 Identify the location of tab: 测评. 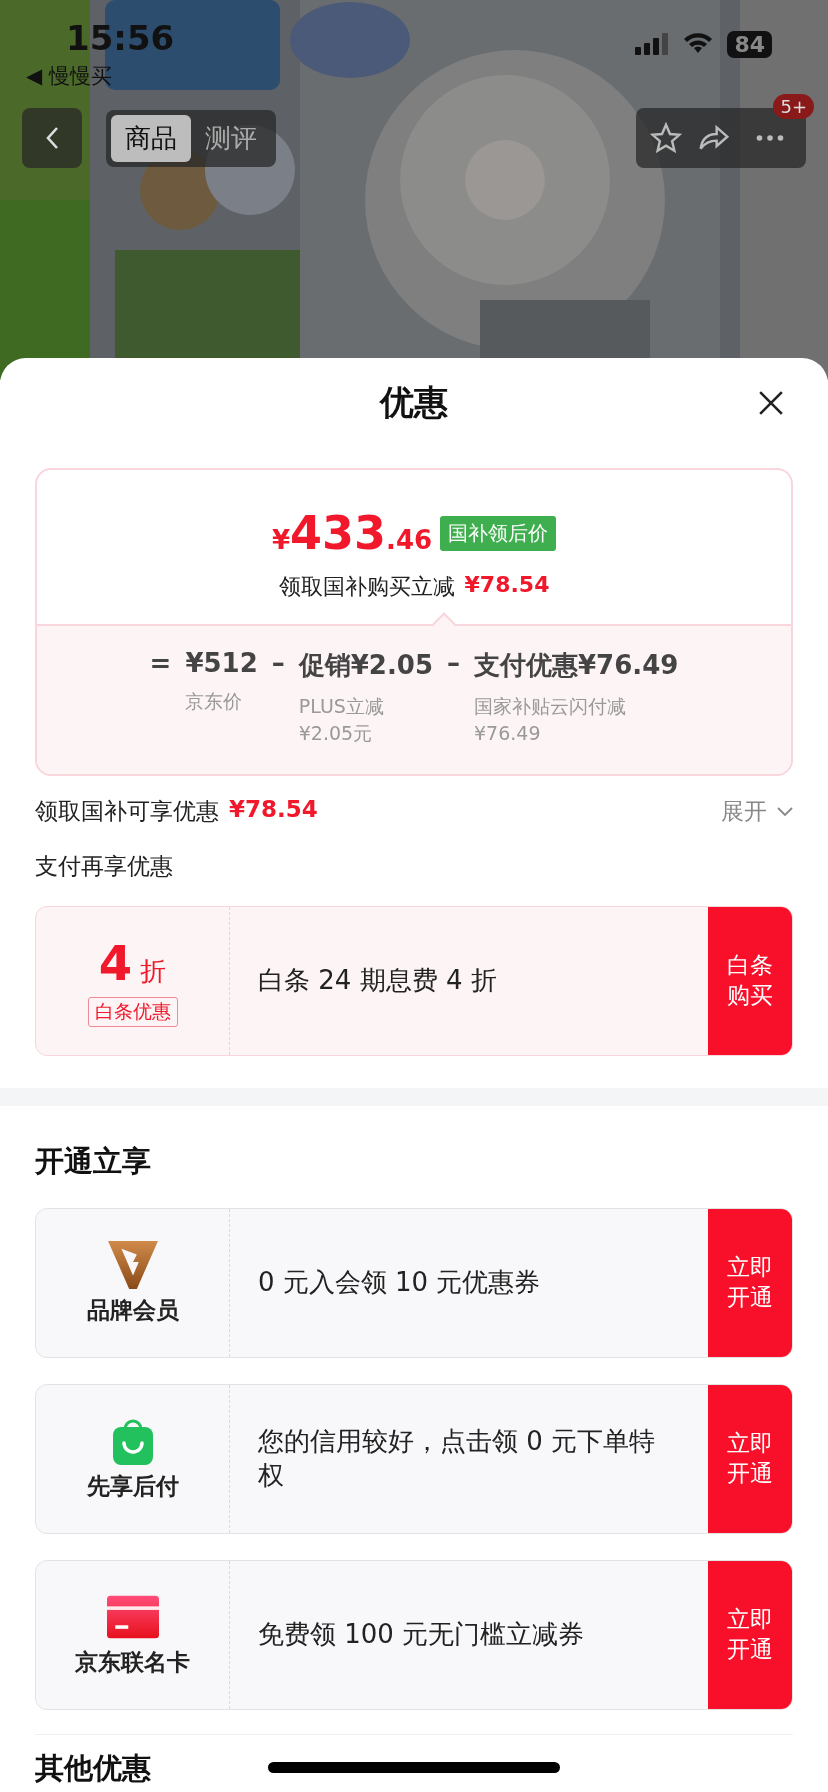
(231, 138).